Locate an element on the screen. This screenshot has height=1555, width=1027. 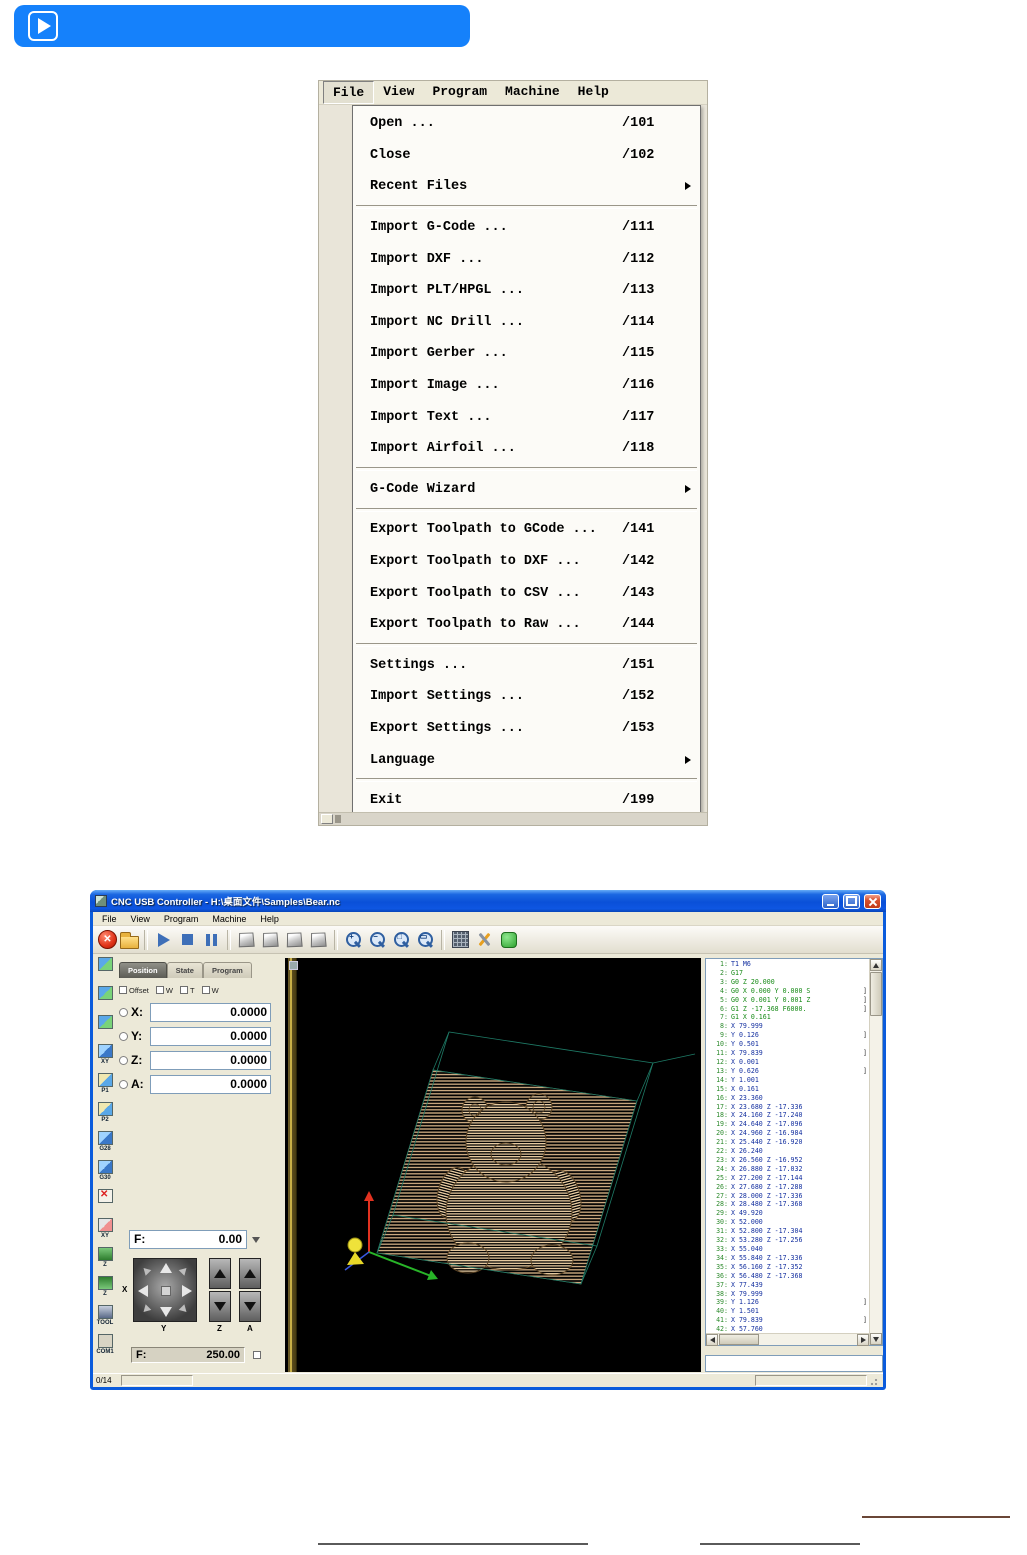
menu-item: Import G-Code ... /111 is located at coordinates (526, 228).